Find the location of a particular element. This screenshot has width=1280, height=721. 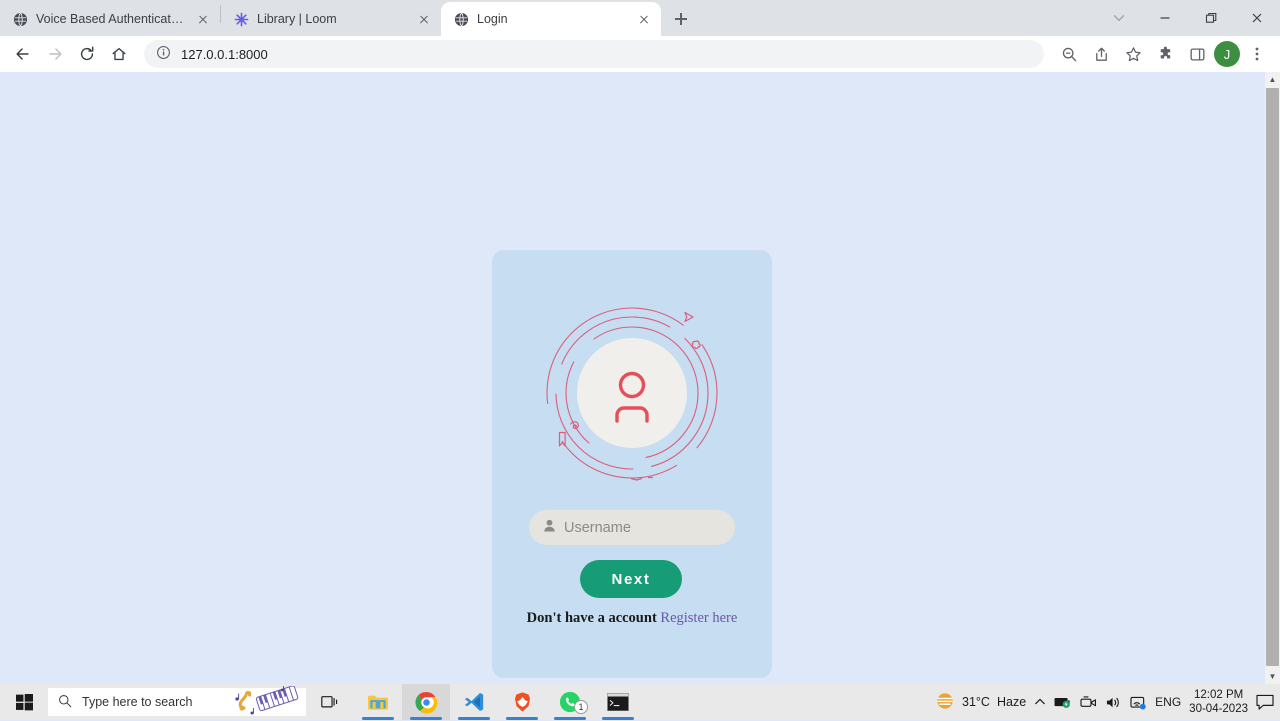

browser-tab-voice-based-authentication: Voice Based Authentication is located at coordinates (110, 19).